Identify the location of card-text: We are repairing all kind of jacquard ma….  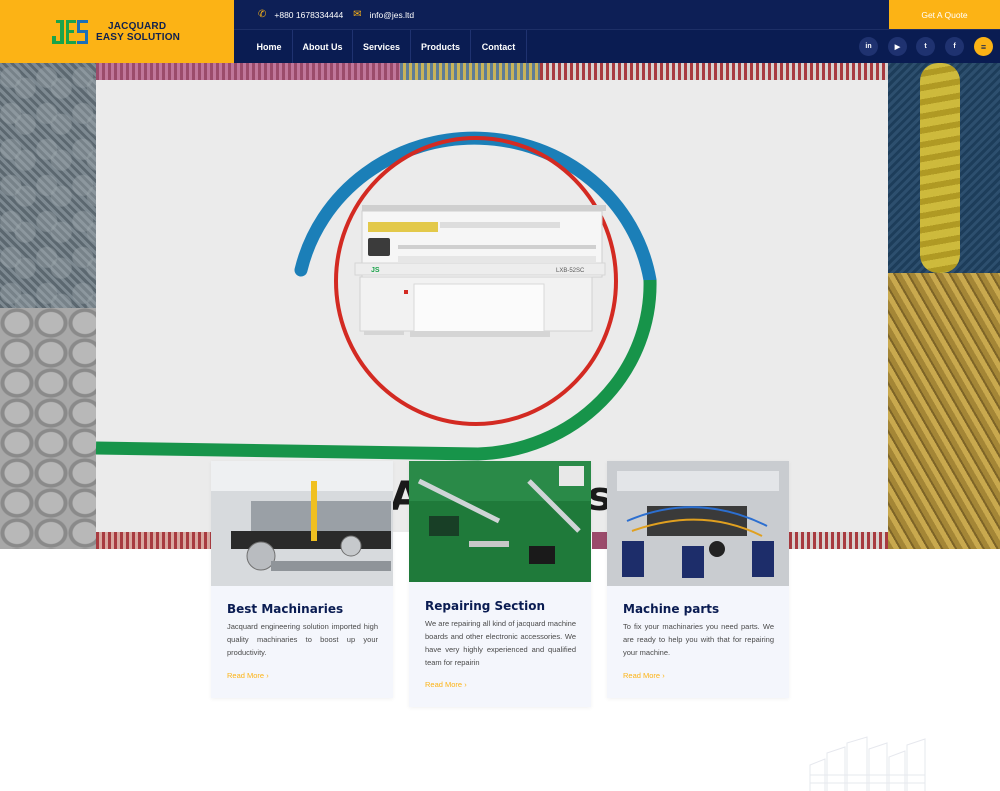
(500, 643).